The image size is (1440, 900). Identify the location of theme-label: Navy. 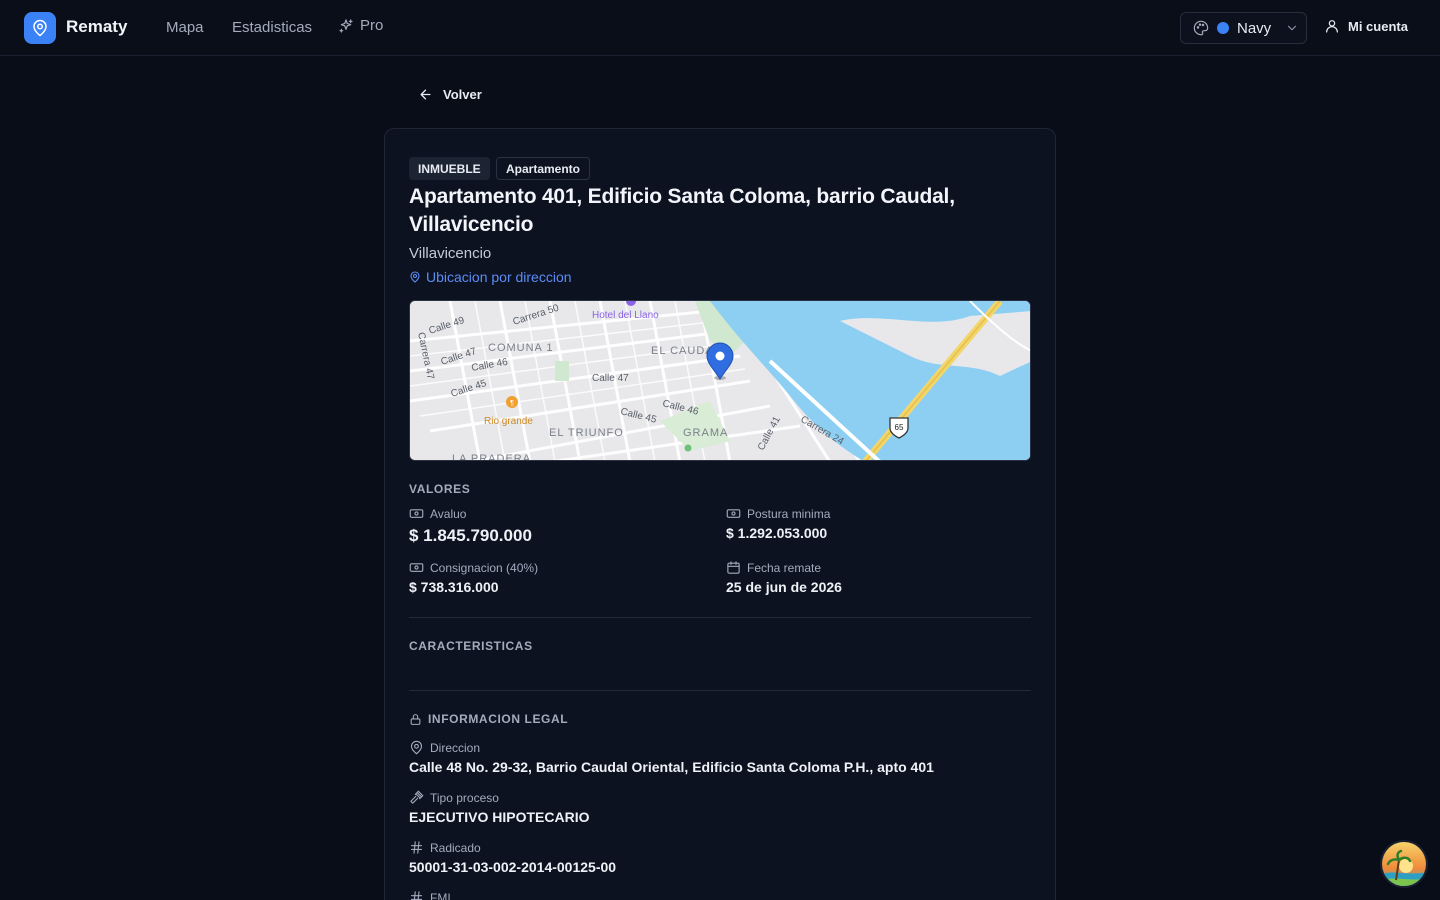
(1254, 28).